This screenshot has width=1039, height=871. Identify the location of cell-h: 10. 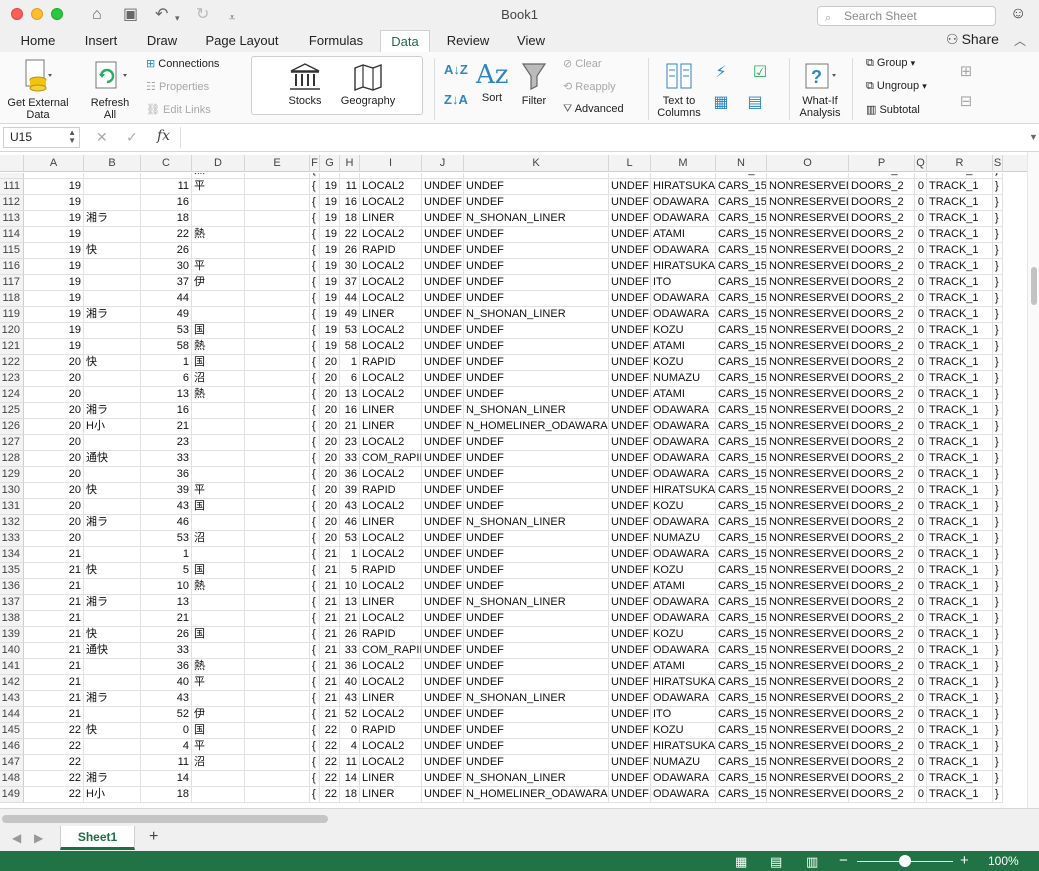
(350, 587).